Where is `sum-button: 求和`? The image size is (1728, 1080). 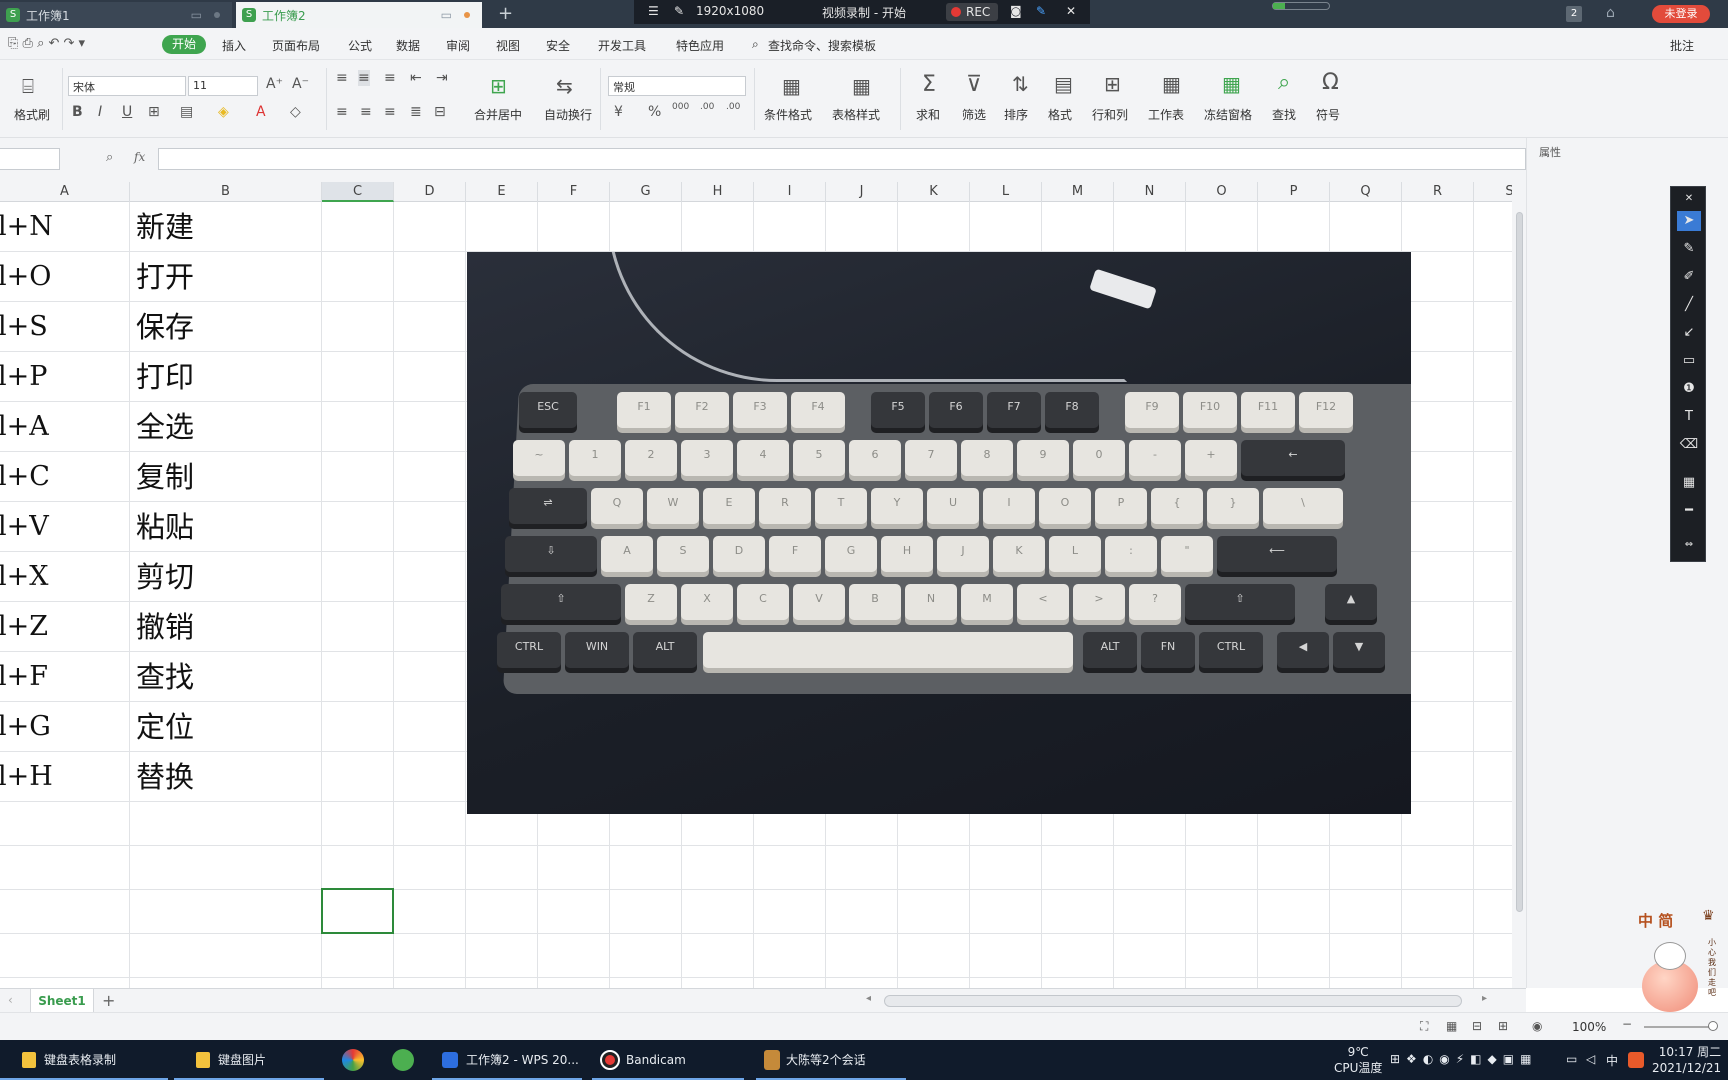
sum-button: 求和 is located at coordinates (928, 114).